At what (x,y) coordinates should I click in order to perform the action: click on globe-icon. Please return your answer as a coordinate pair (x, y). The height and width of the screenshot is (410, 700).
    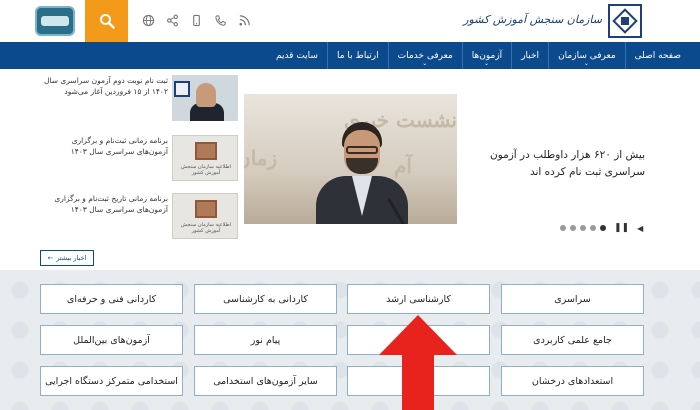
    Looking at the image, I should click on (148, 20).